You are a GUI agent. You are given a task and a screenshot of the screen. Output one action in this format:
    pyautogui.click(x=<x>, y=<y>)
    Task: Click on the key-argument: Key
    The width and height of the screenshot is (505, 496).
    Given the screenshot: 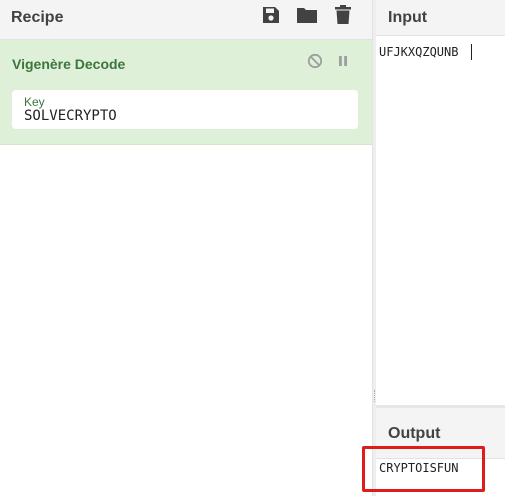 What is the action you would take?
    pyautogui.click(x=185, y=109)
    